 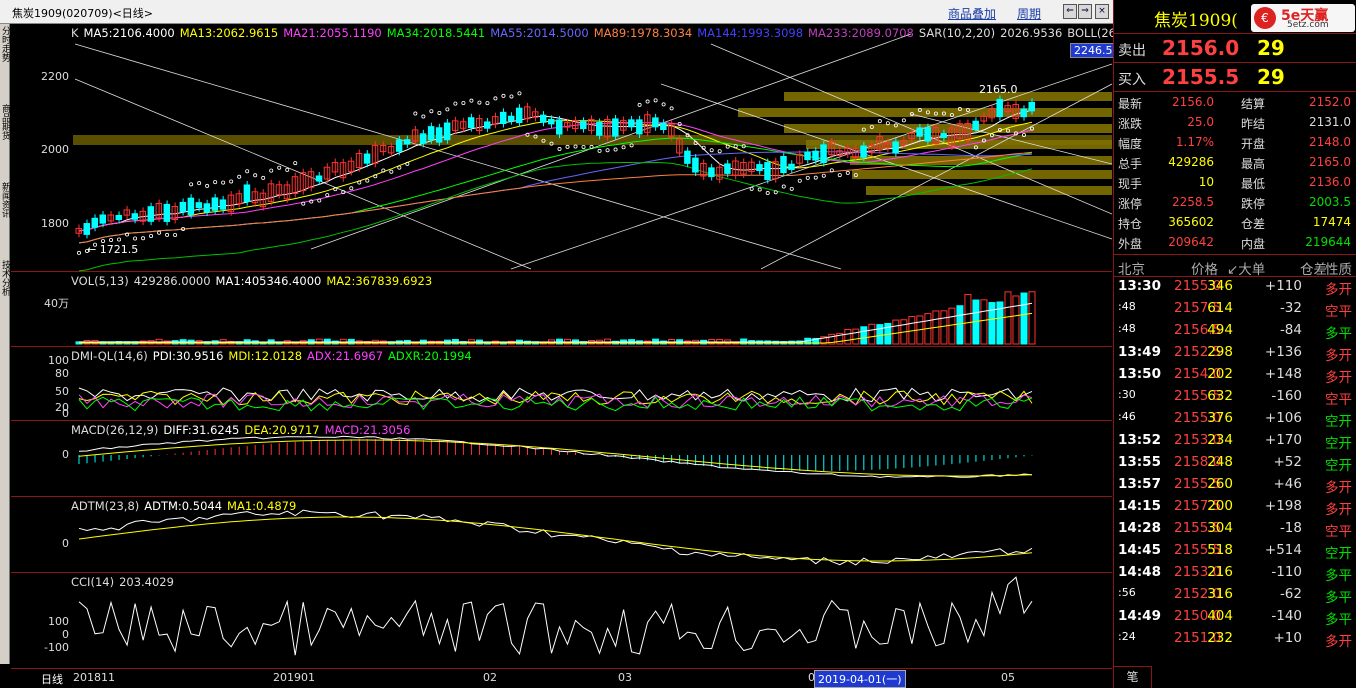 I want to click on tick-row: :56 2152.0 316 -62 多平, so click(x=1235, y=594).